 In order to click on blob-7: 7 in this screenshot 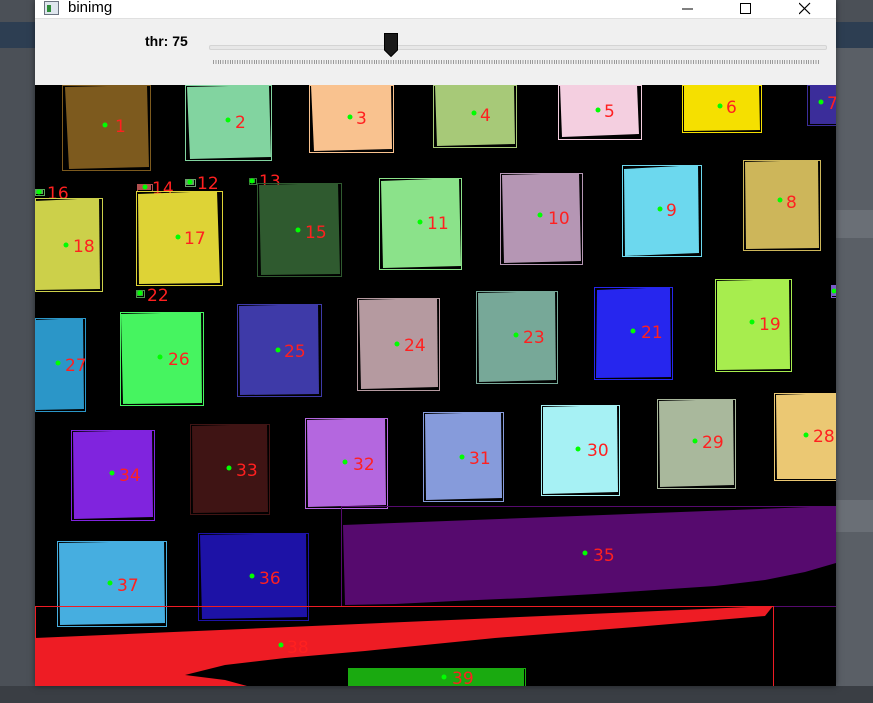, I will do `click(821, 105)`.